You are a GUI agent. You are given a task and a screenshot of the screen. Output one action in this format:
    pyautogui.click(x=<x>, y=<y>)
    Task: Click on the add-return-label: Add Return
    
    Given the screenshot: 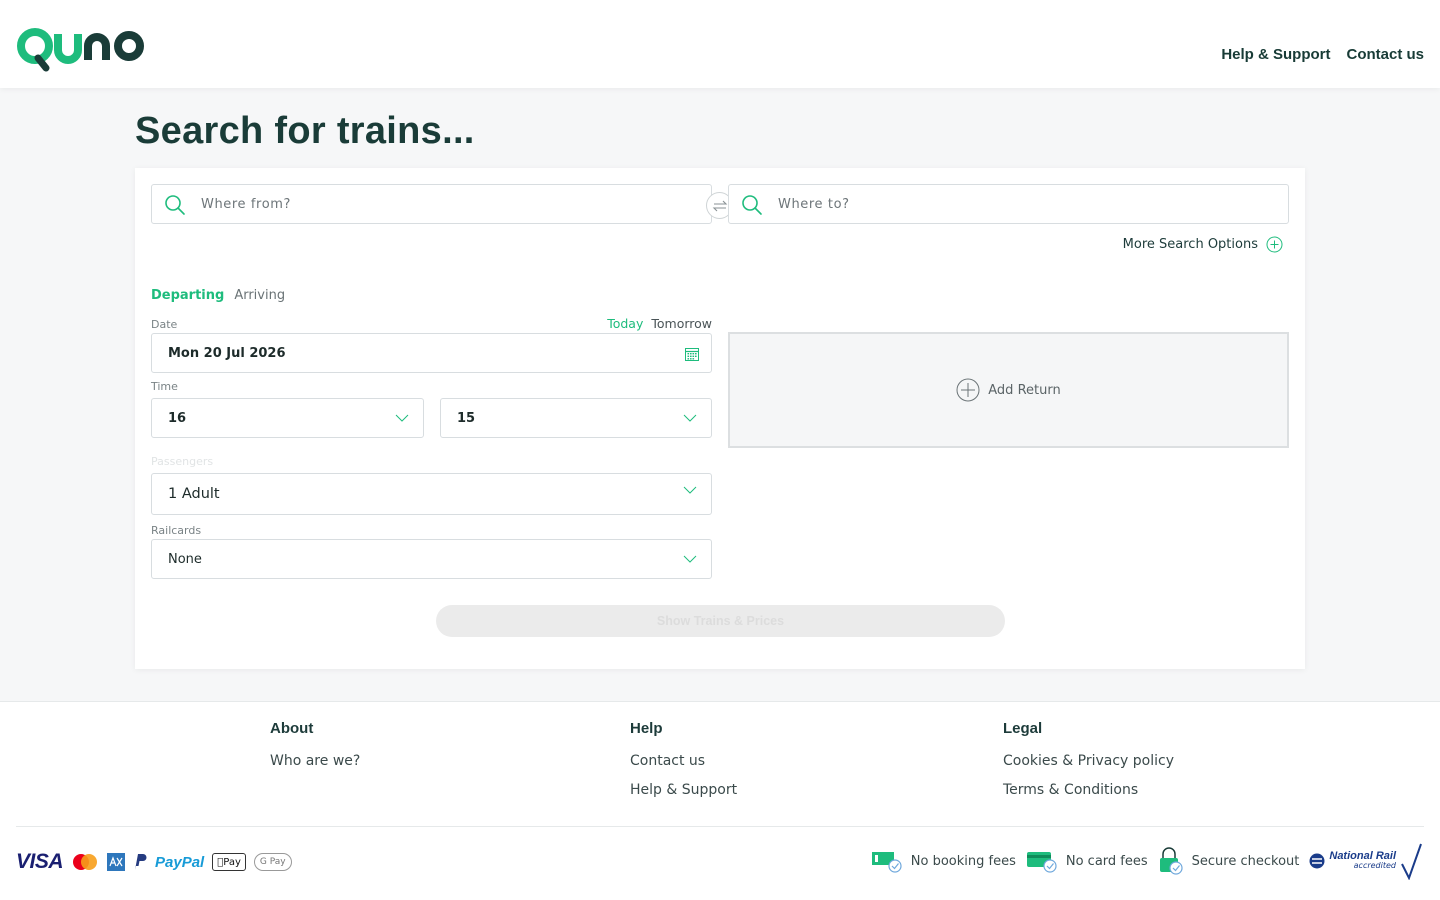 What is the action you would take?
    pyautogui.click(x=1024, y=390)
    